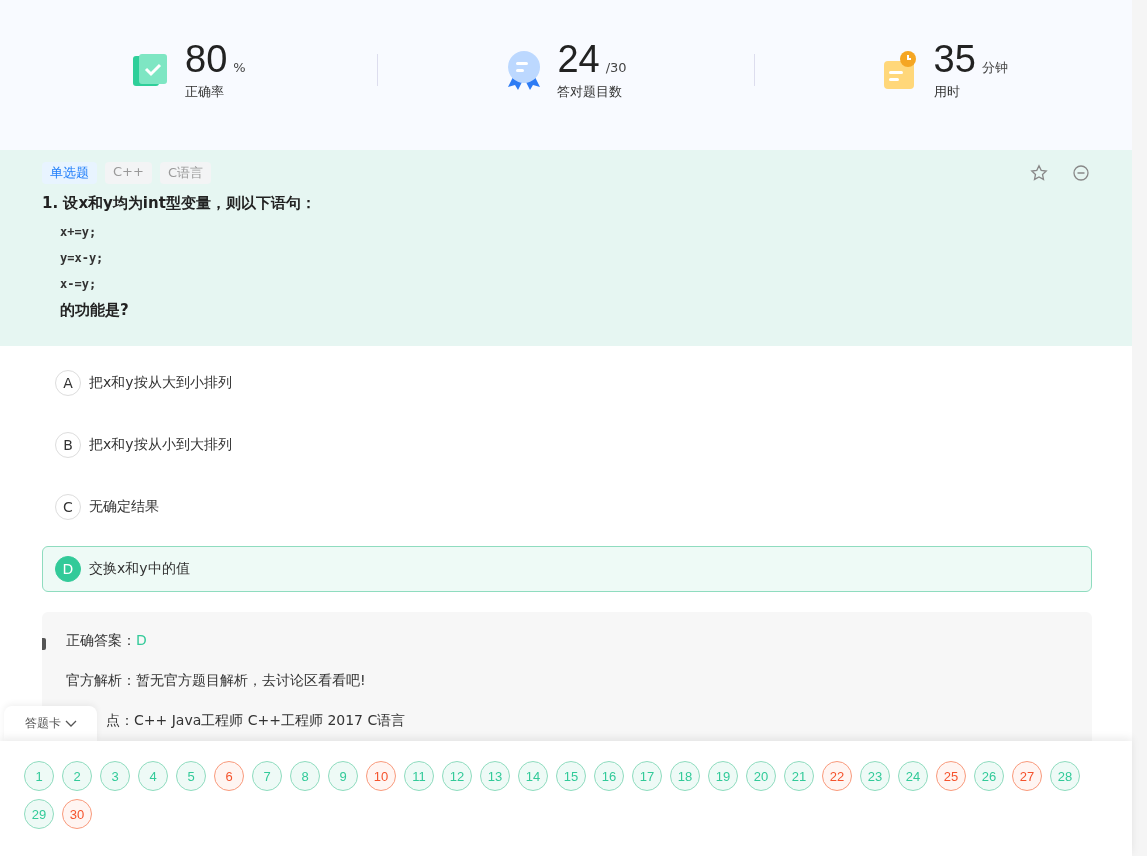  What do you see at coordinates (79, 232) in the screenshot?
I see `code-line: x+=y;` at bounding box center [79, 232].